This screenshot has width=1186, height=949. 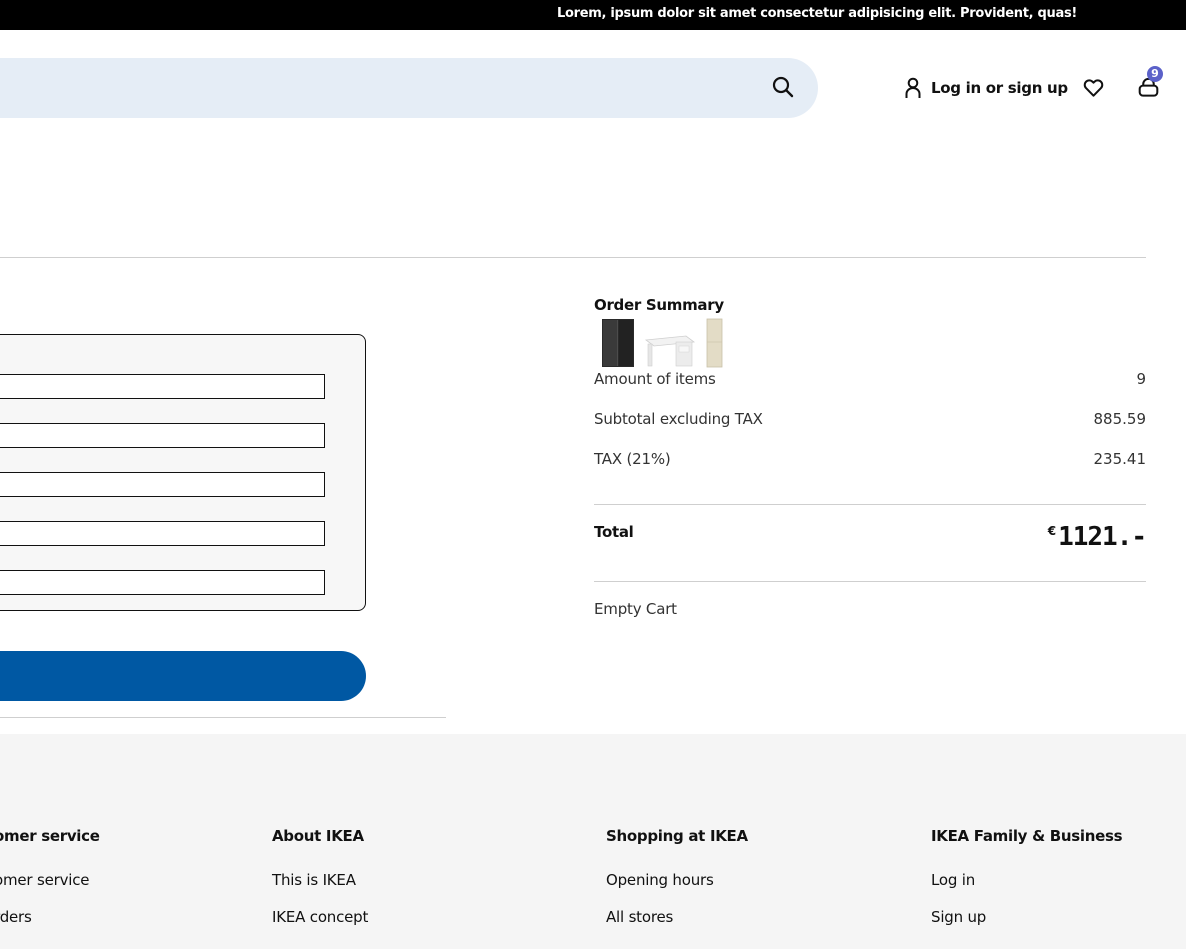 I want to click on footer-link: This is IKEA, so click(x=314, y=880).